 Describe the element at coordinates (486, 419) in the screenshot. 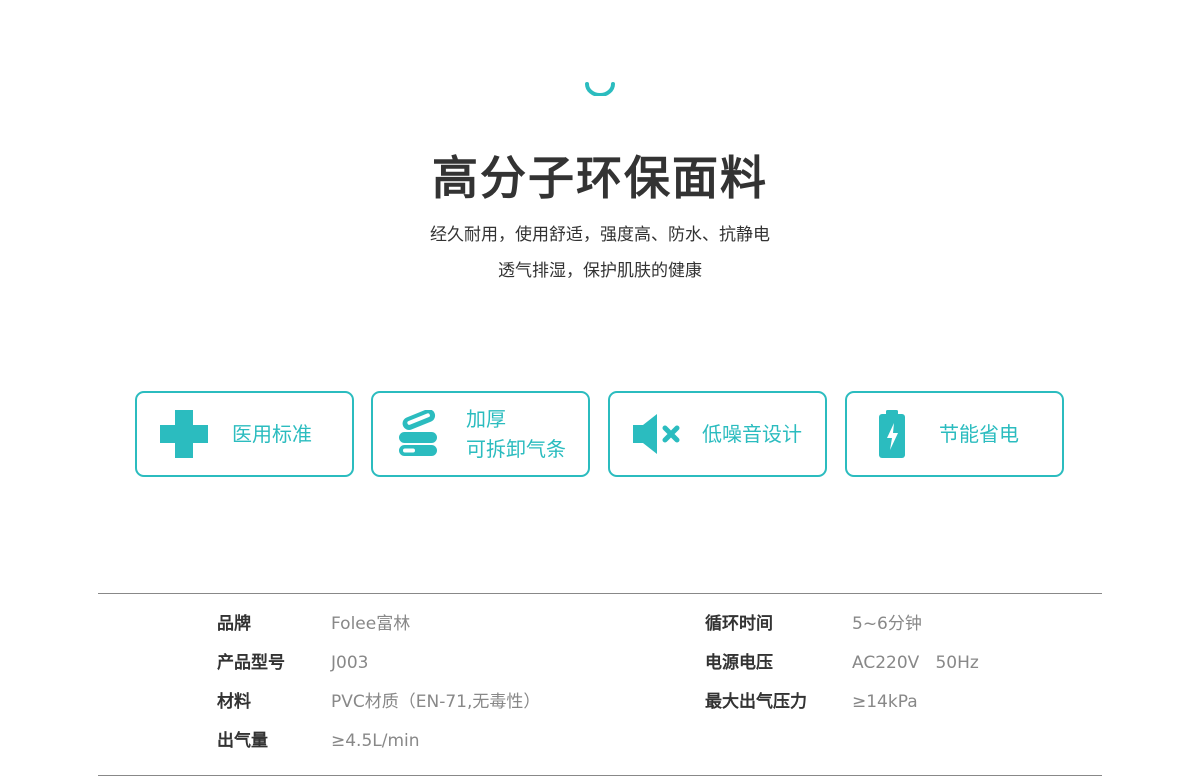

I see `feature-label: 加厚` at that location.